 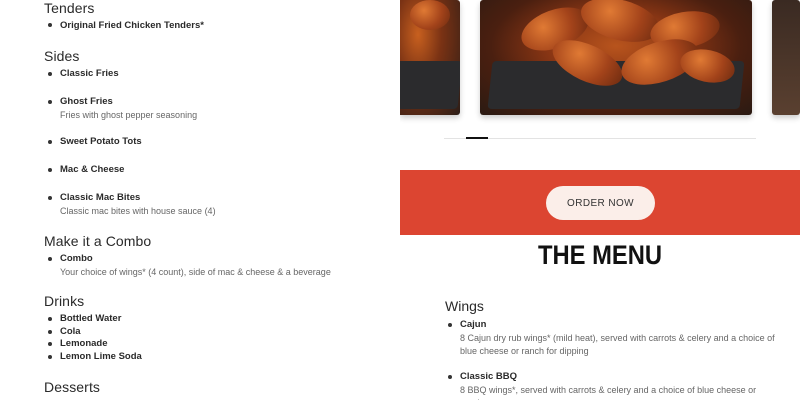 I want to click on item-name: Ghost Fries, so click(x=86, y=101).